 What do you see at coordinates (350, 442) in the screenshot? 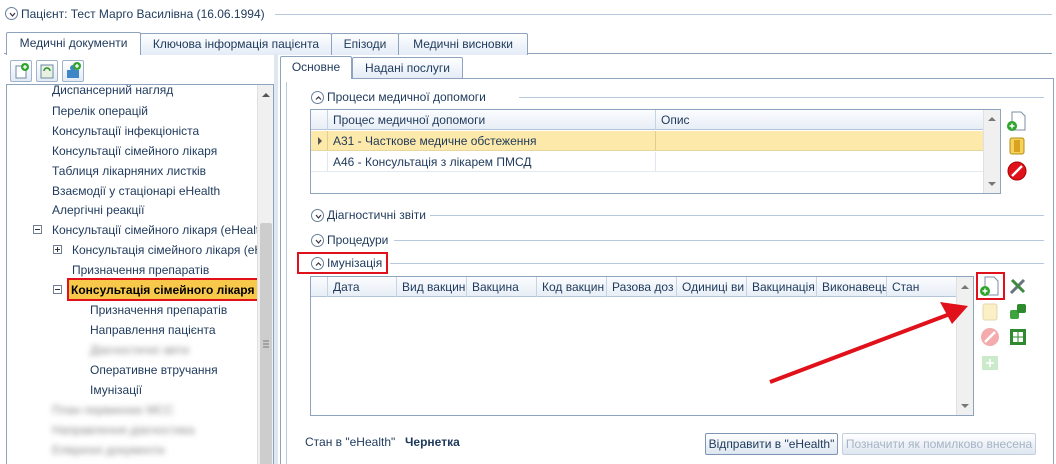
I see `ehealth-status-label: Стан в "eHealth"` at bounding box center [350, 442].